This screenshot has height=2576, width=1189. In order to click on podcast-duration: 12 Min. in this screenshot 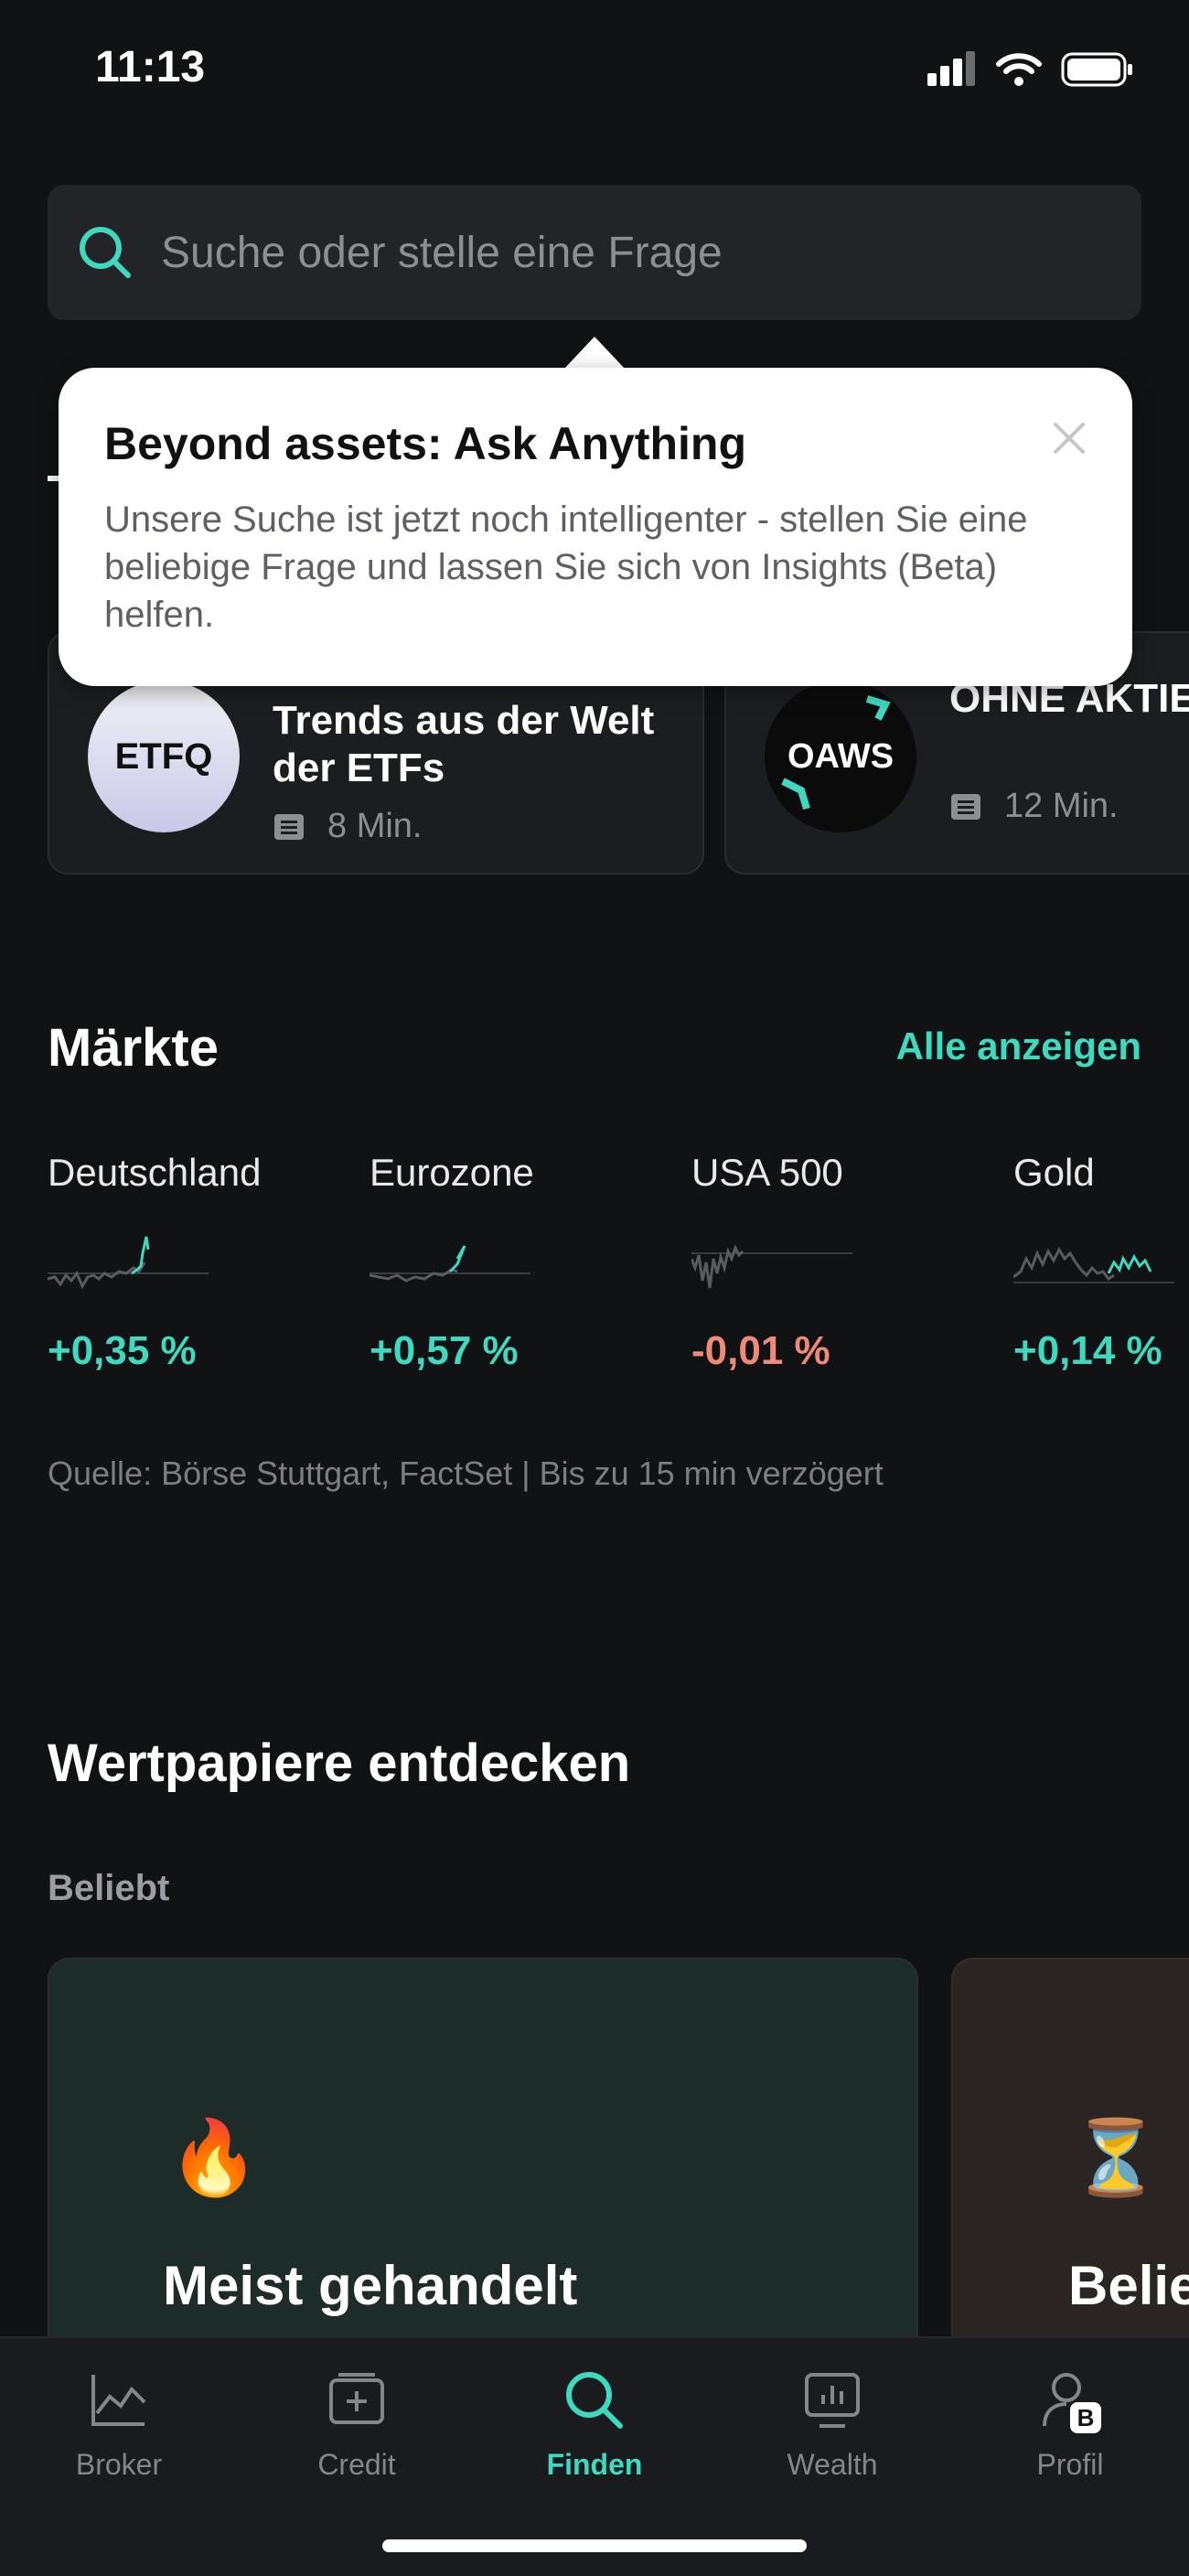, I will do `click(1061, 806)`.